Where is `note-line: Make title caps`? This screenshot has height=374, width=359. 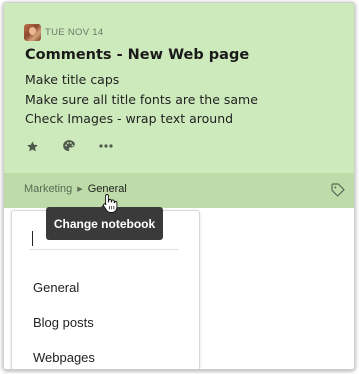
note-line: Make title caps is located at coordinates (72, 79).